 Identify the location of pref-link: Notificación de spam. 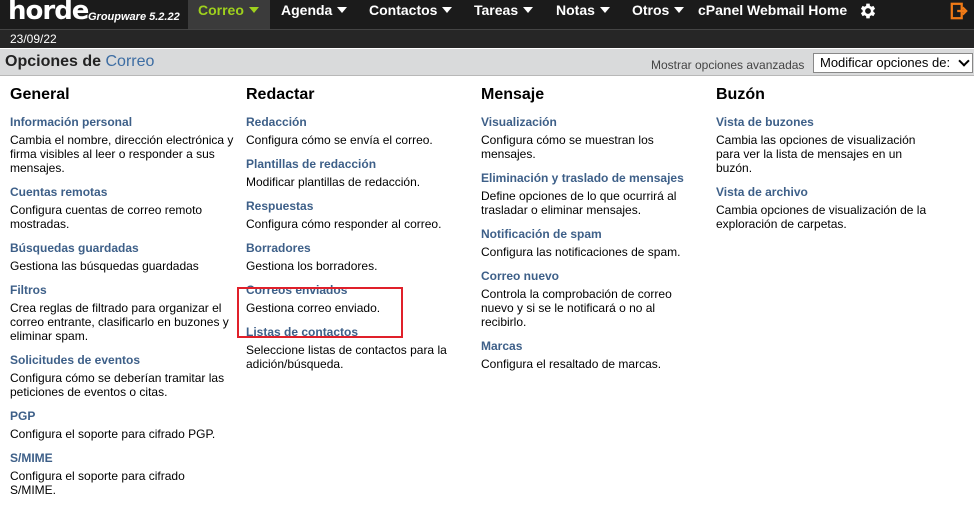
(593, 234).